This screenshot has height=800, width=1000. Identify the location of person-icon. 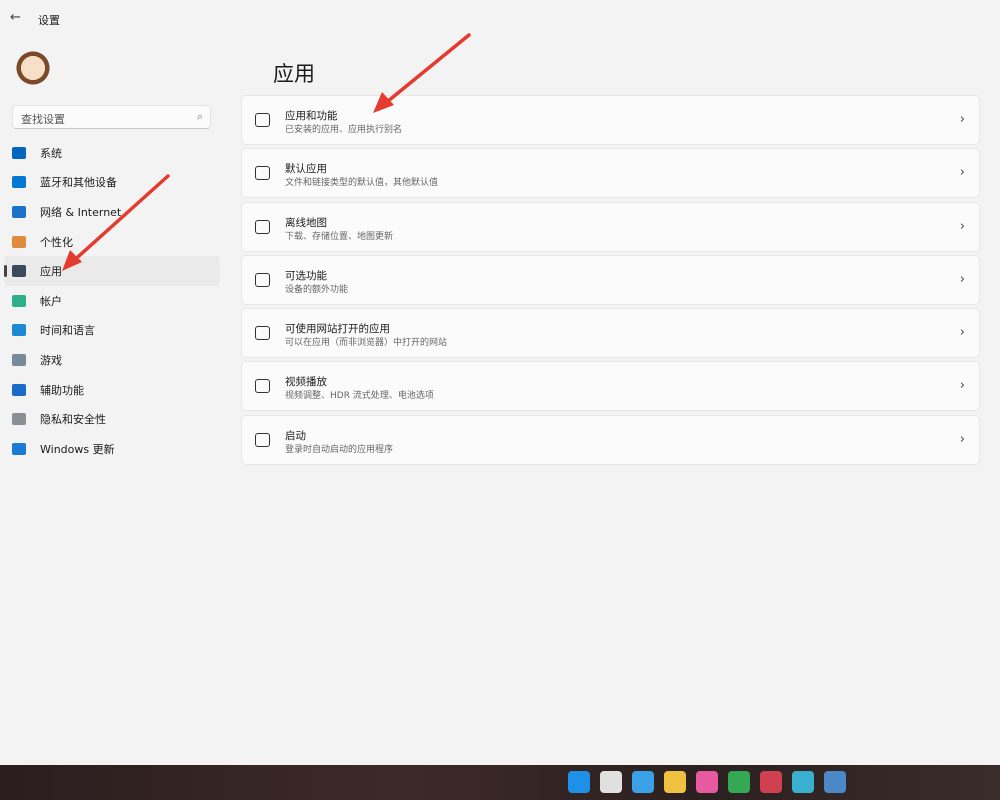
(19, 300).